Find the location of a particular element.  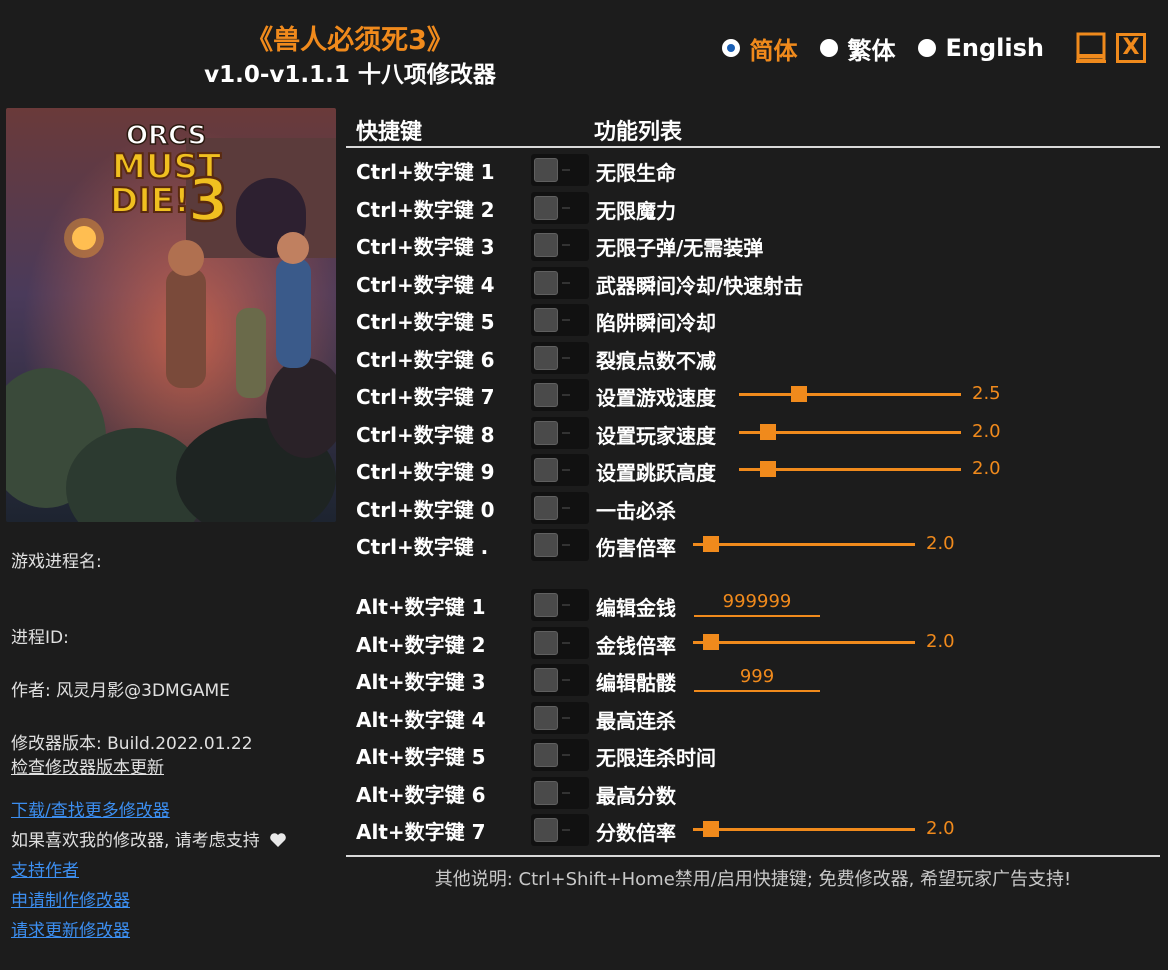

feature-label: 设置玩家速度 is located at coordinates (656, 436).